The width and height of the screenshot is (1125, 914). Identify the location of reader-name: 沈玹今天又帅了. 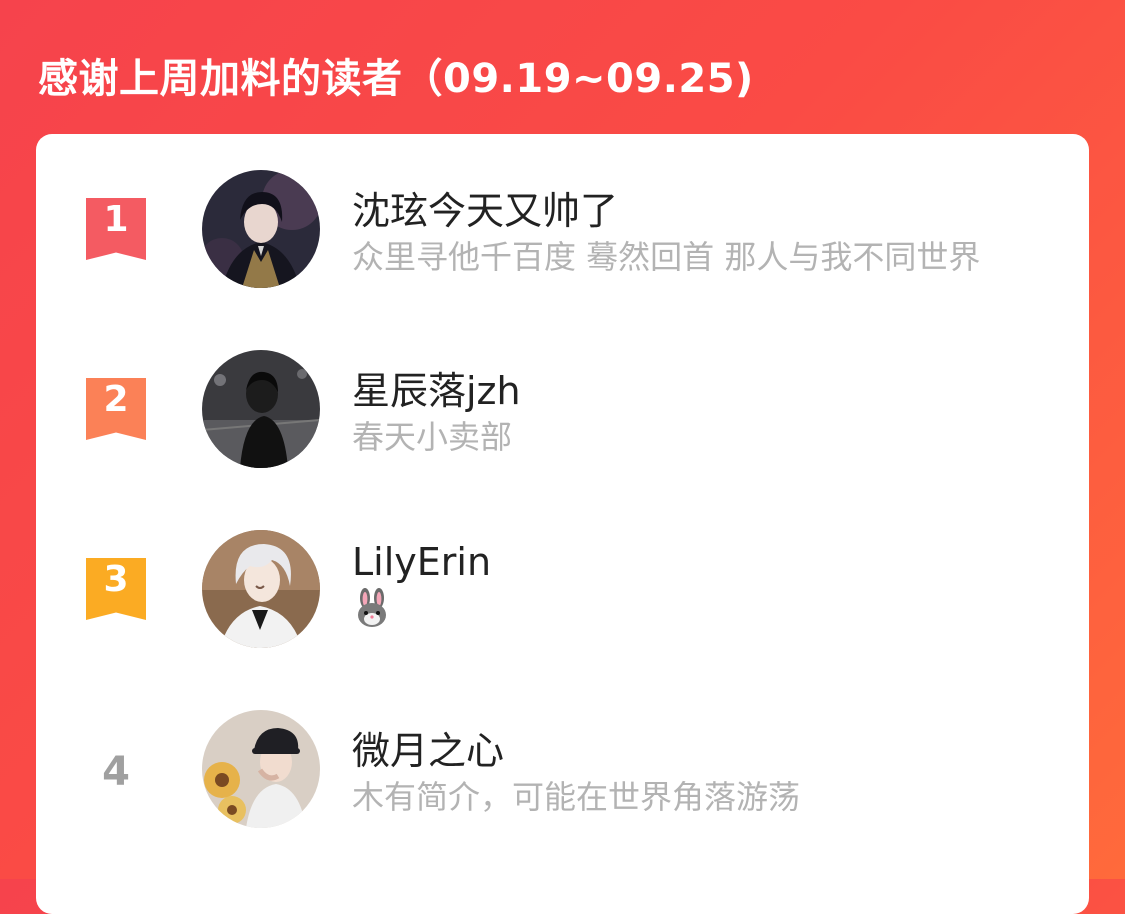
(485, 207).